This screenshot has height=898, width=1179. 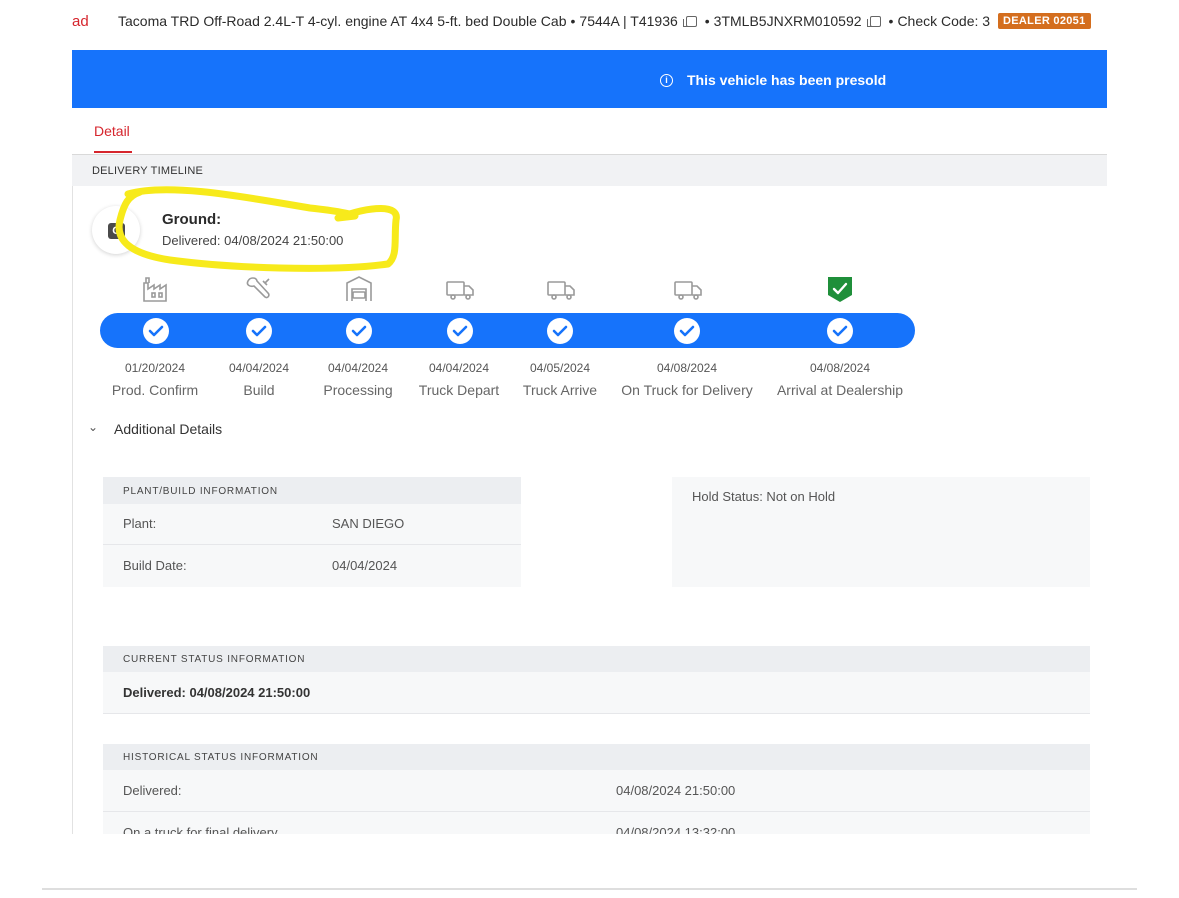 What do you see at coordinates (358, 390) in the screenshot?
I see `stage-label: Processing` at bounding box center [358, 390].